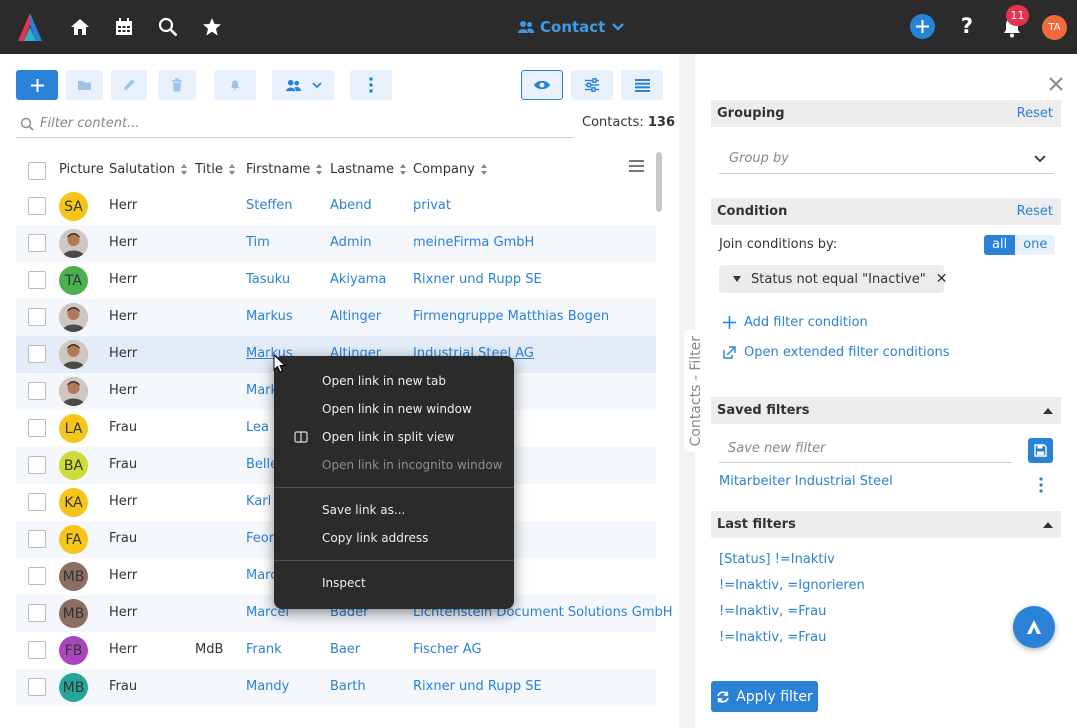 Image resolution: width=1077 pixels, height=728 pixels. I want to click on list-view-button, so click(642, 85).